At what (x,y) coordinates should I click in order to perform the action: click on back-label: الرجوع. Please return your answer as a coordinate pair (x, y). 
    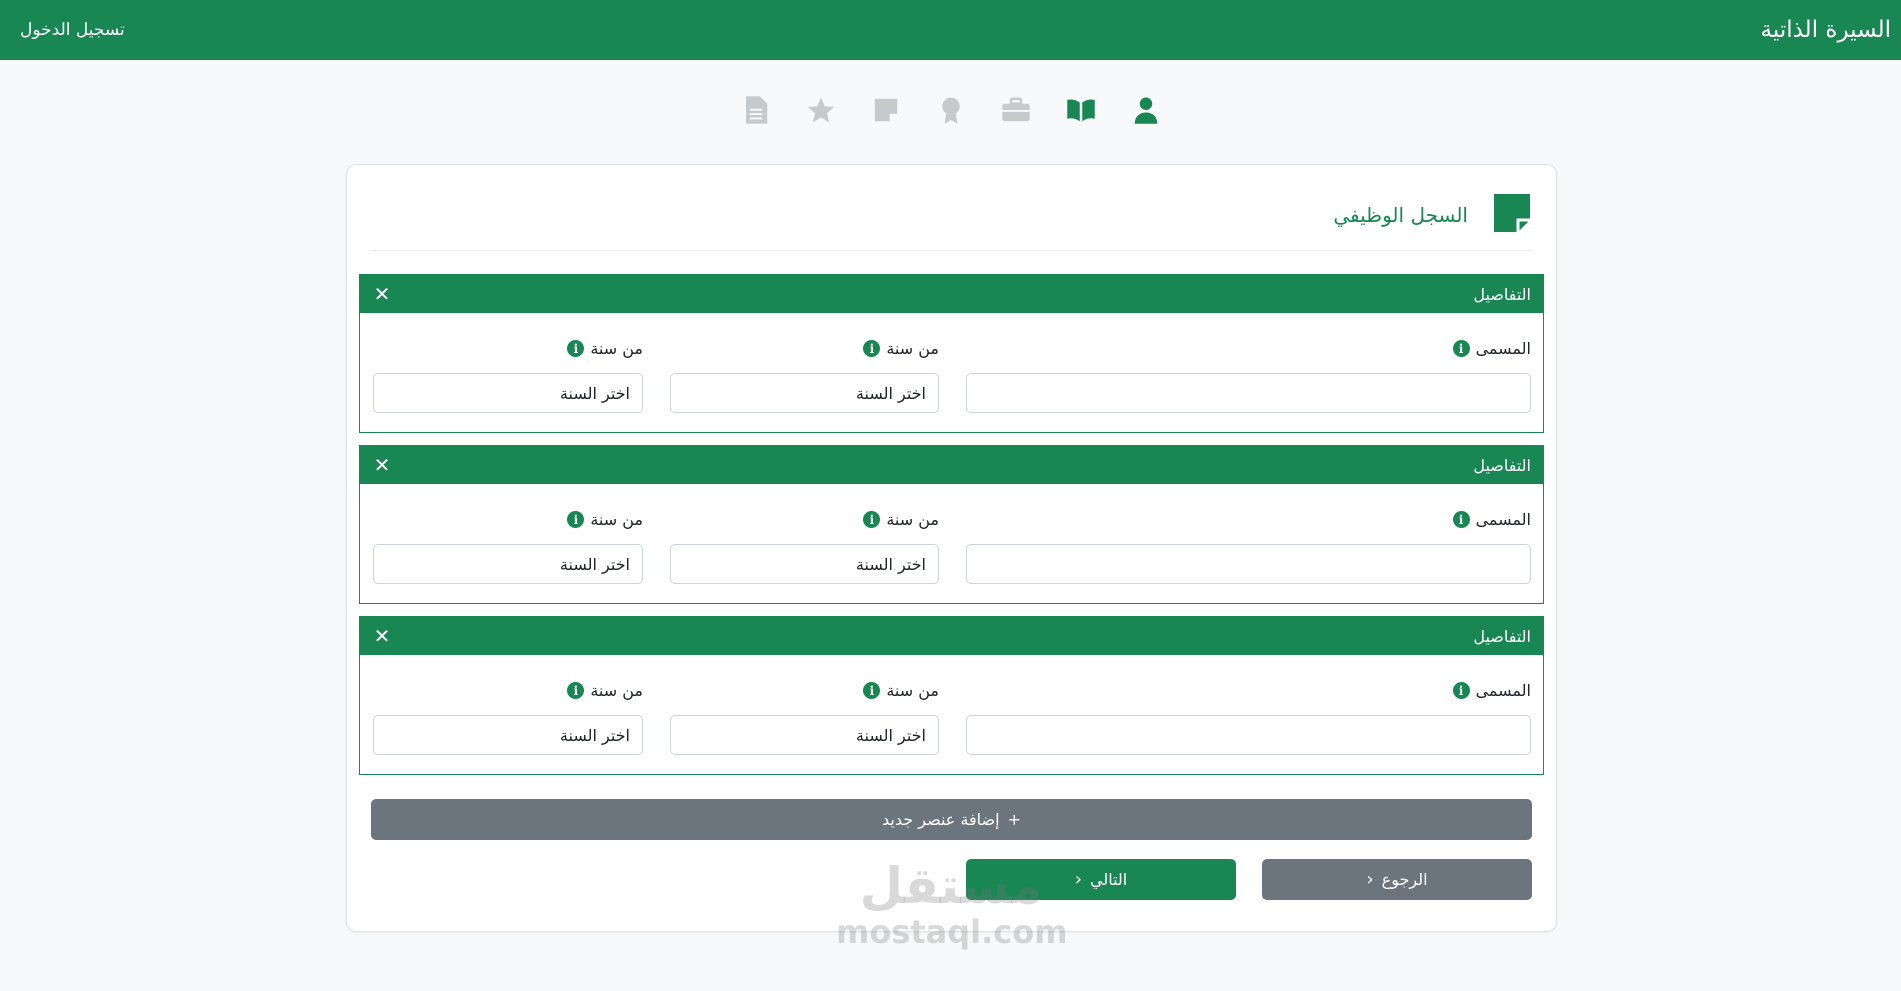
    Looking at the image, I should click on (1404, 879).